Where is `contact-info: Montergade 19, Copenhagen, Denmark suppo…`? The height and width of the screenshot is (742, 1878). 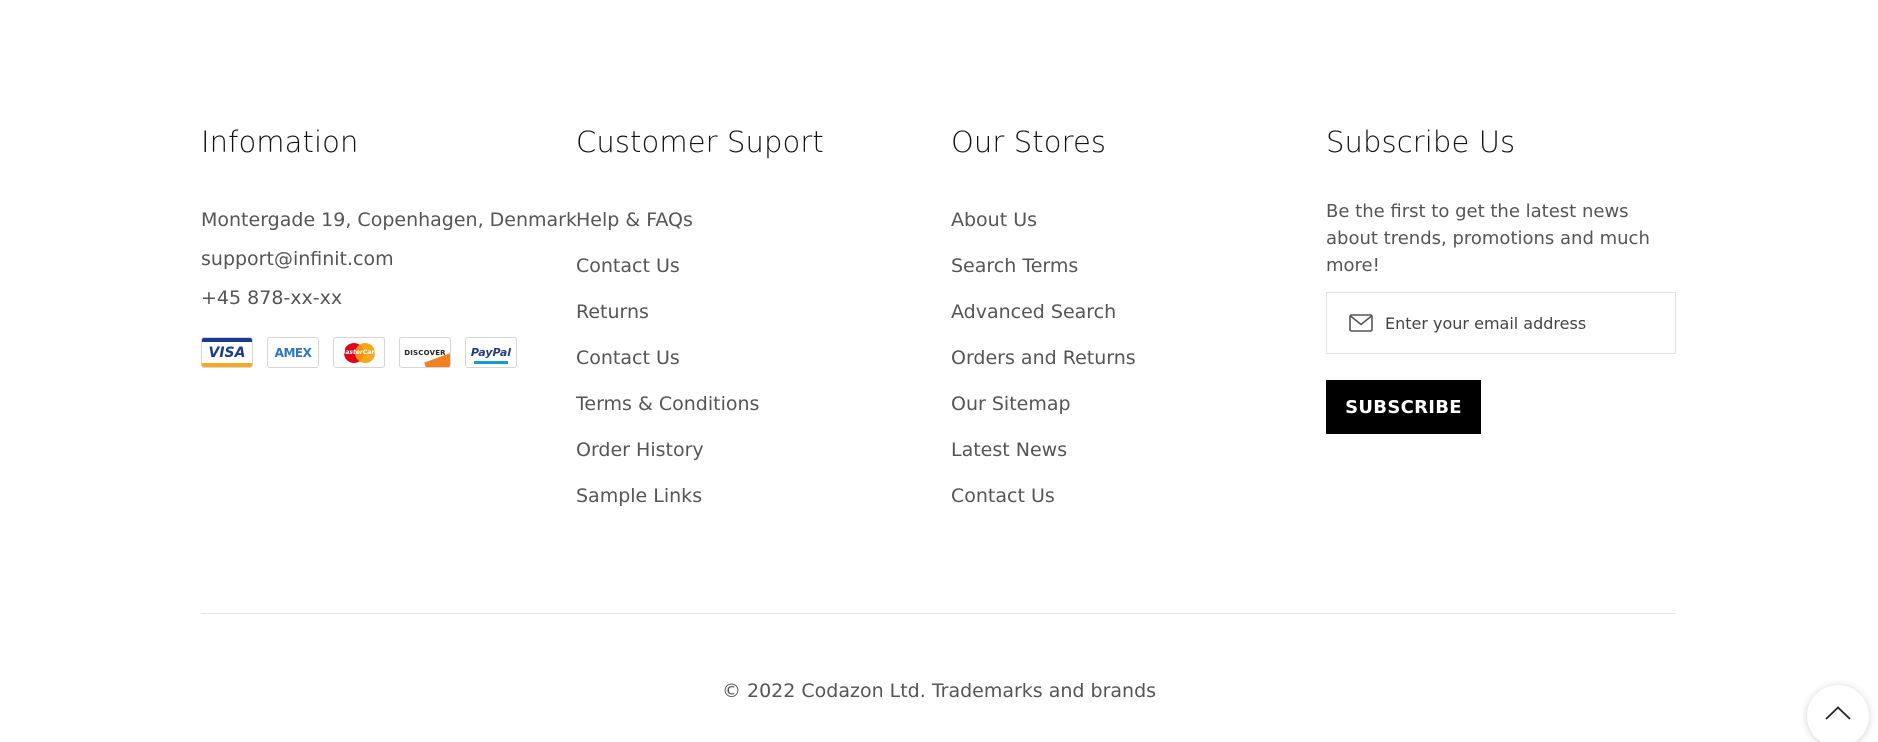 contact-info: Montergade 19, Copenhagen, Denmark suppo… is located at coordinates (389, 259).